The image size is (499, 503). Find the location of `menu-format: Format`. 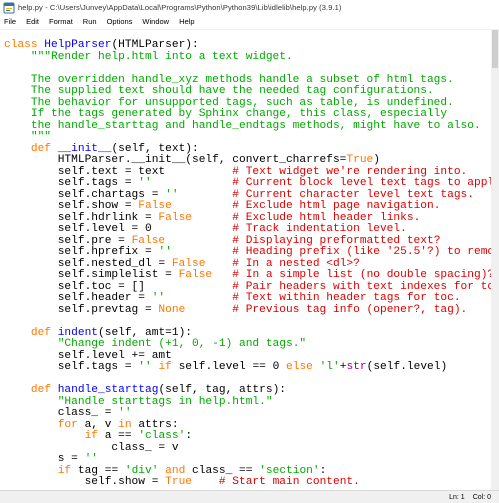

menu-format: Format is located at coordinates (61, 22).